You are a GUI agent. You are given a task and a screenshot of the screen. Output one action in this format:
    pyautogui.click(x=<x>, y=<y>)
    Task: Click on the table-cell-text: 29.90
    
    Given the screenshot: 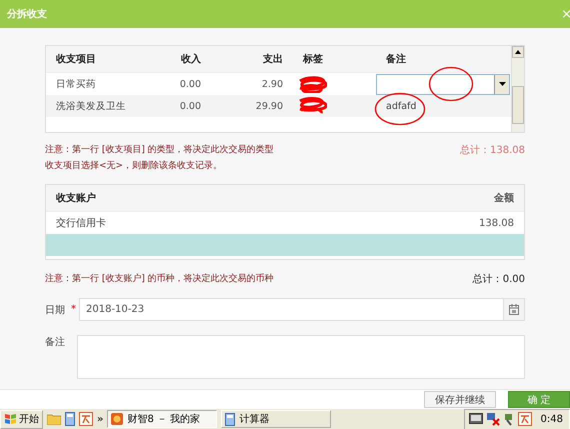 What is the action you would take?
    pyautogui.click(x=269, y=106)
    